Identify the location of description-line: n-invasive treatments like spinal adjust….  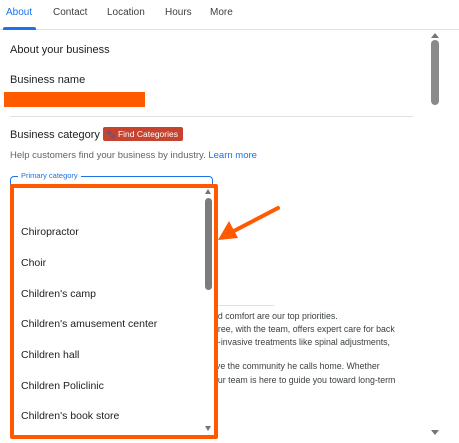
(301, 342).